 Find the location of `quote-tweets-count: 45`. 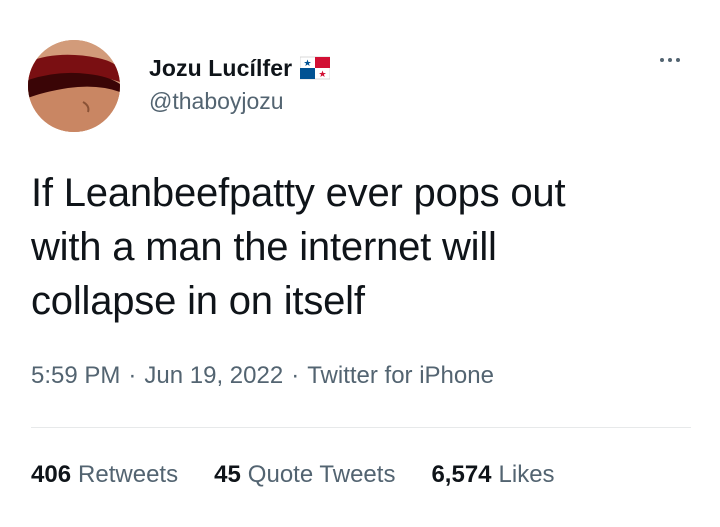

quote-tweets-count: 45 is located at coordinates (227, 474).